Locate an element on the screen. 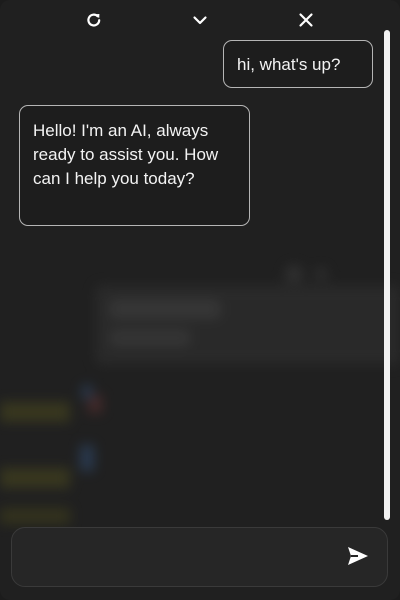 The height and width of the screenshot is (600, 400). refresh-icon is located at coordinates (94, 22).